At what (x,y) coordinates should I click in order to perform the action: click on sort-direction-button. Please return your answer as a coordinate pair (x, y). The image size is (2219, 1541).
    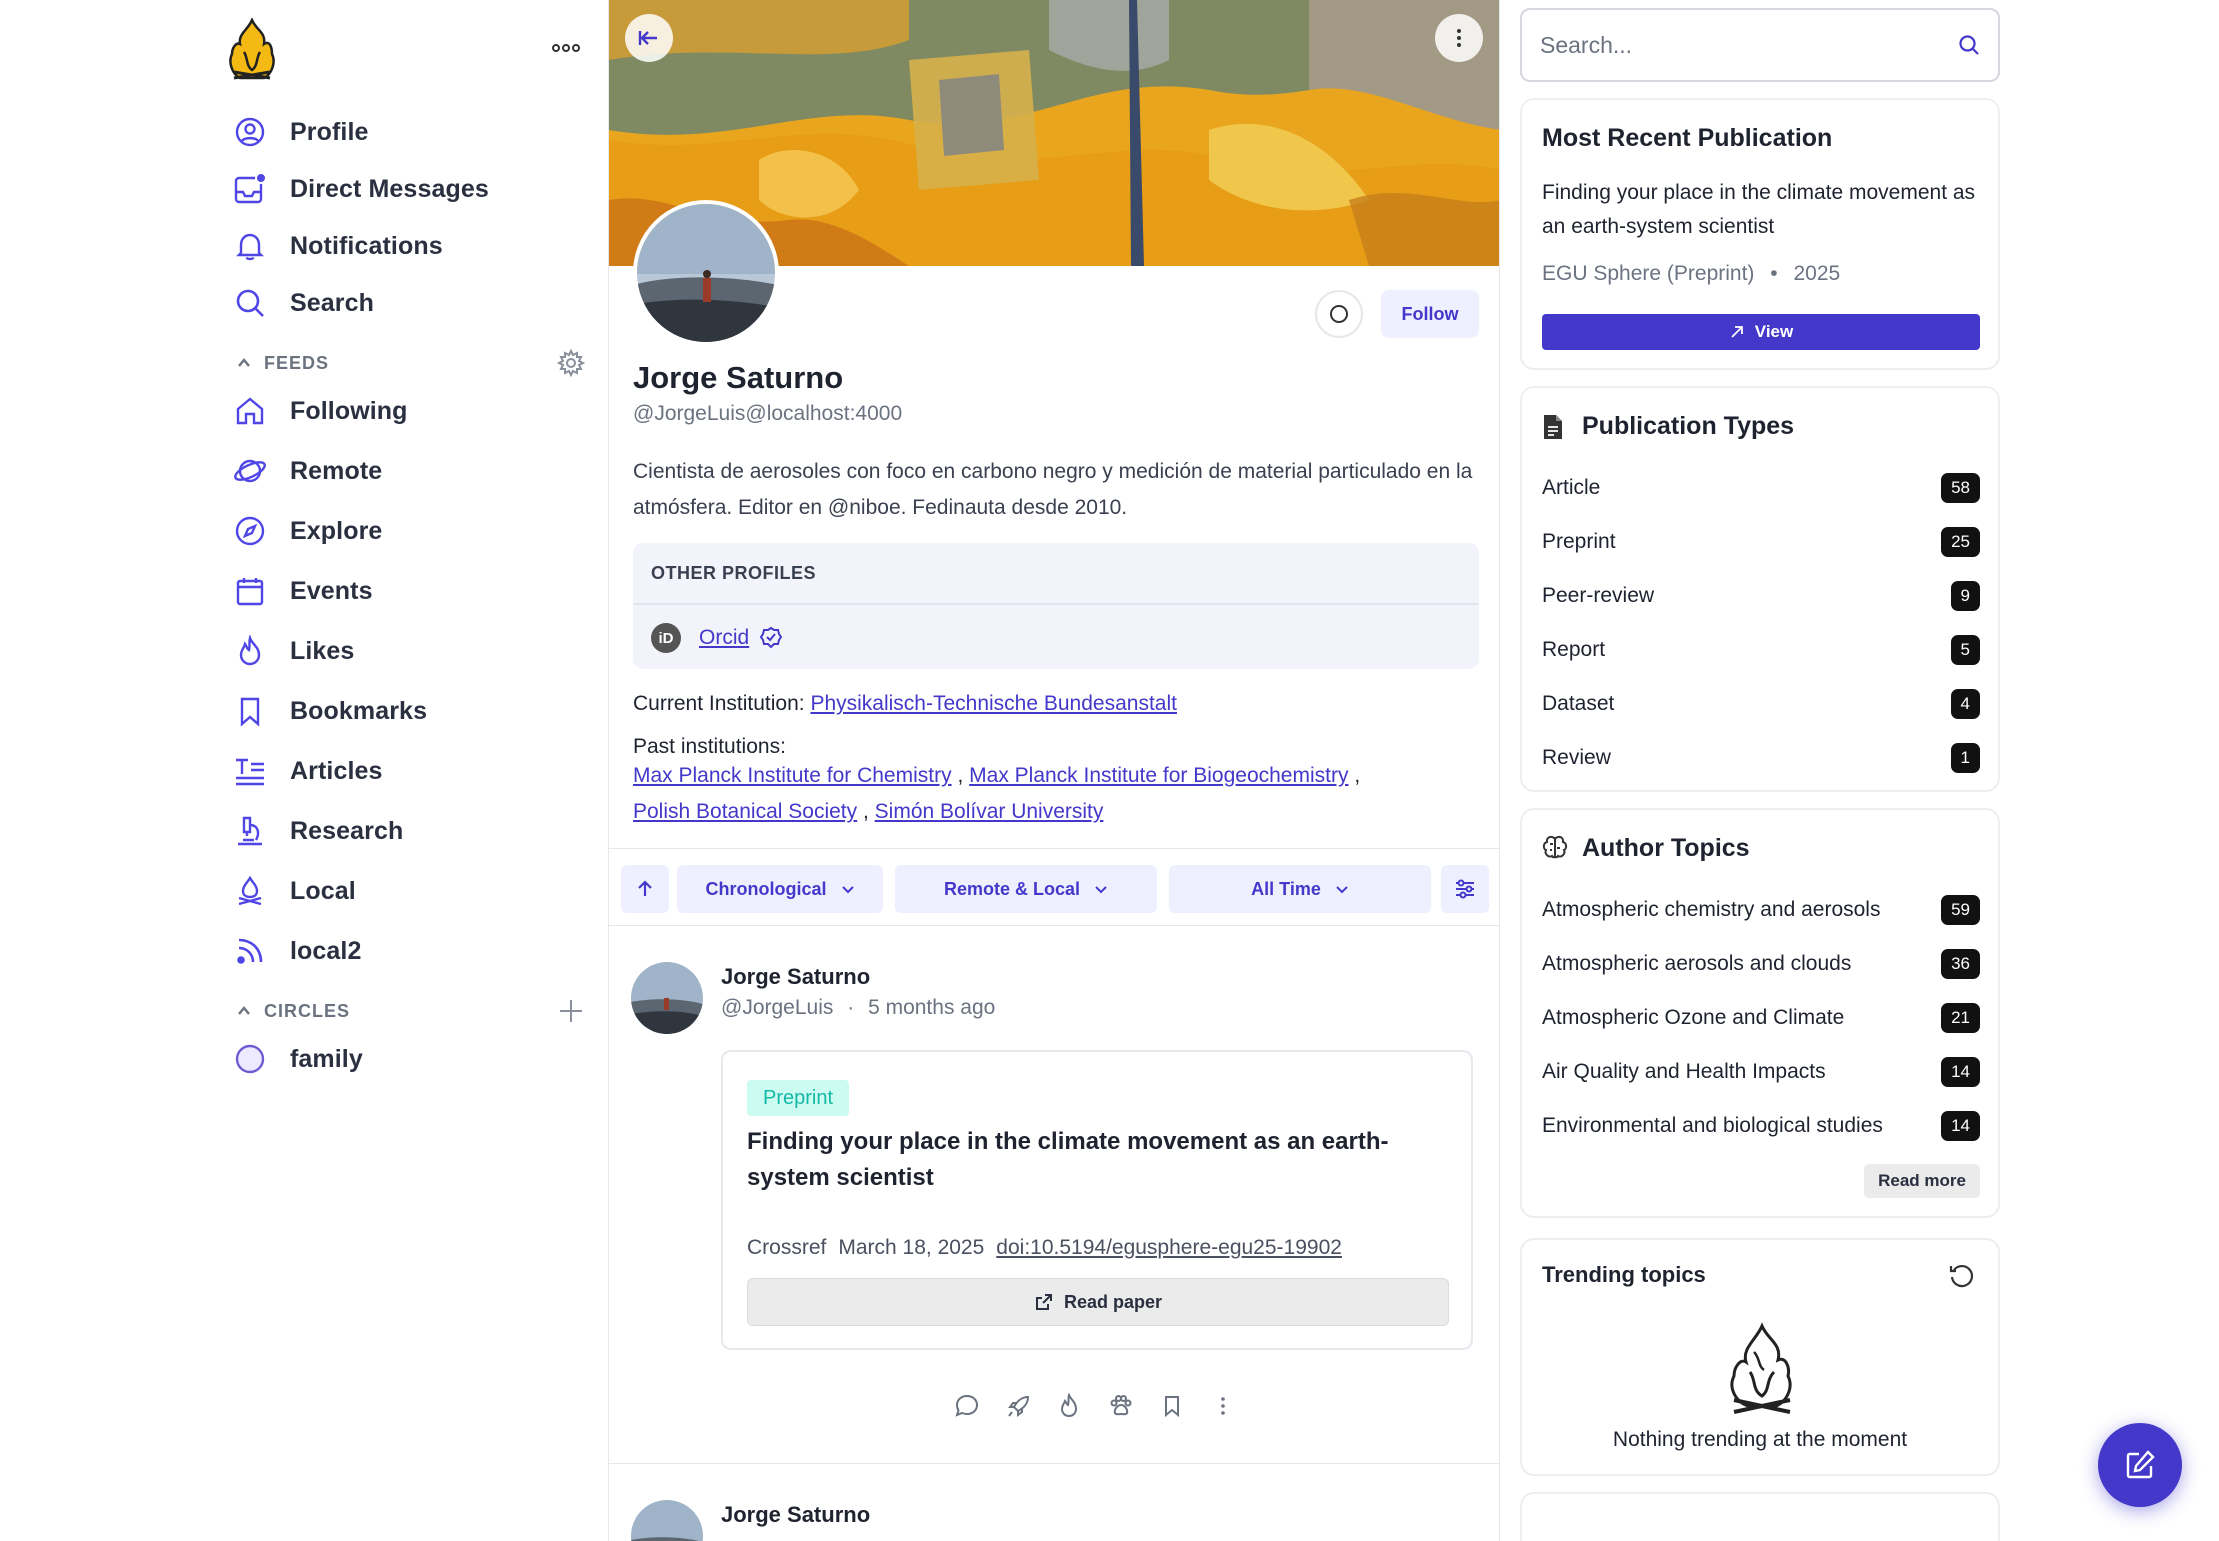
    Looking at the image, I should click on (645, 889).